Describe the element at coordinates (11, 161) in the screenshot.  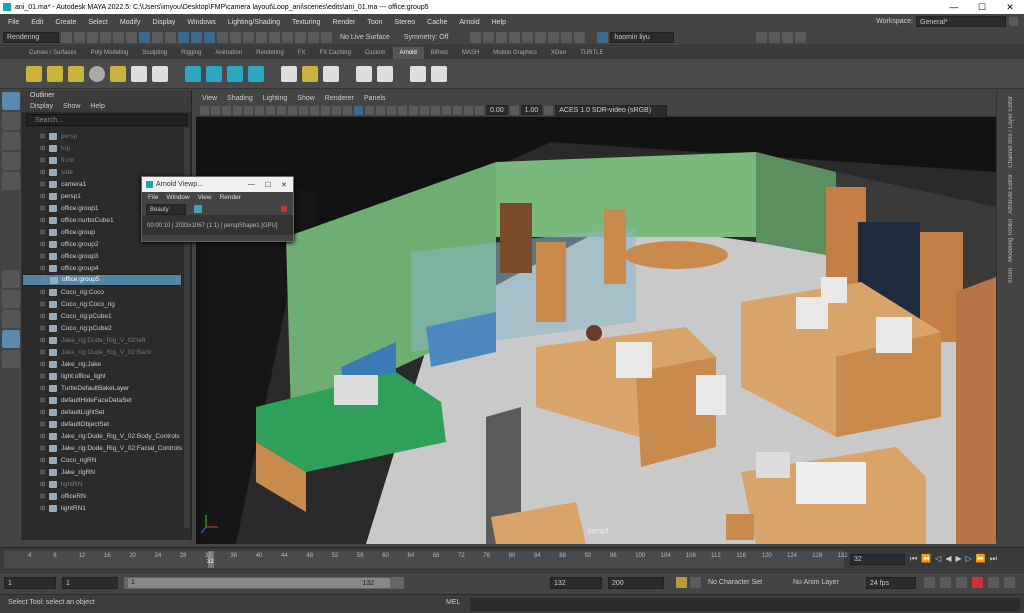
I see `move-tool-icon` at that location.